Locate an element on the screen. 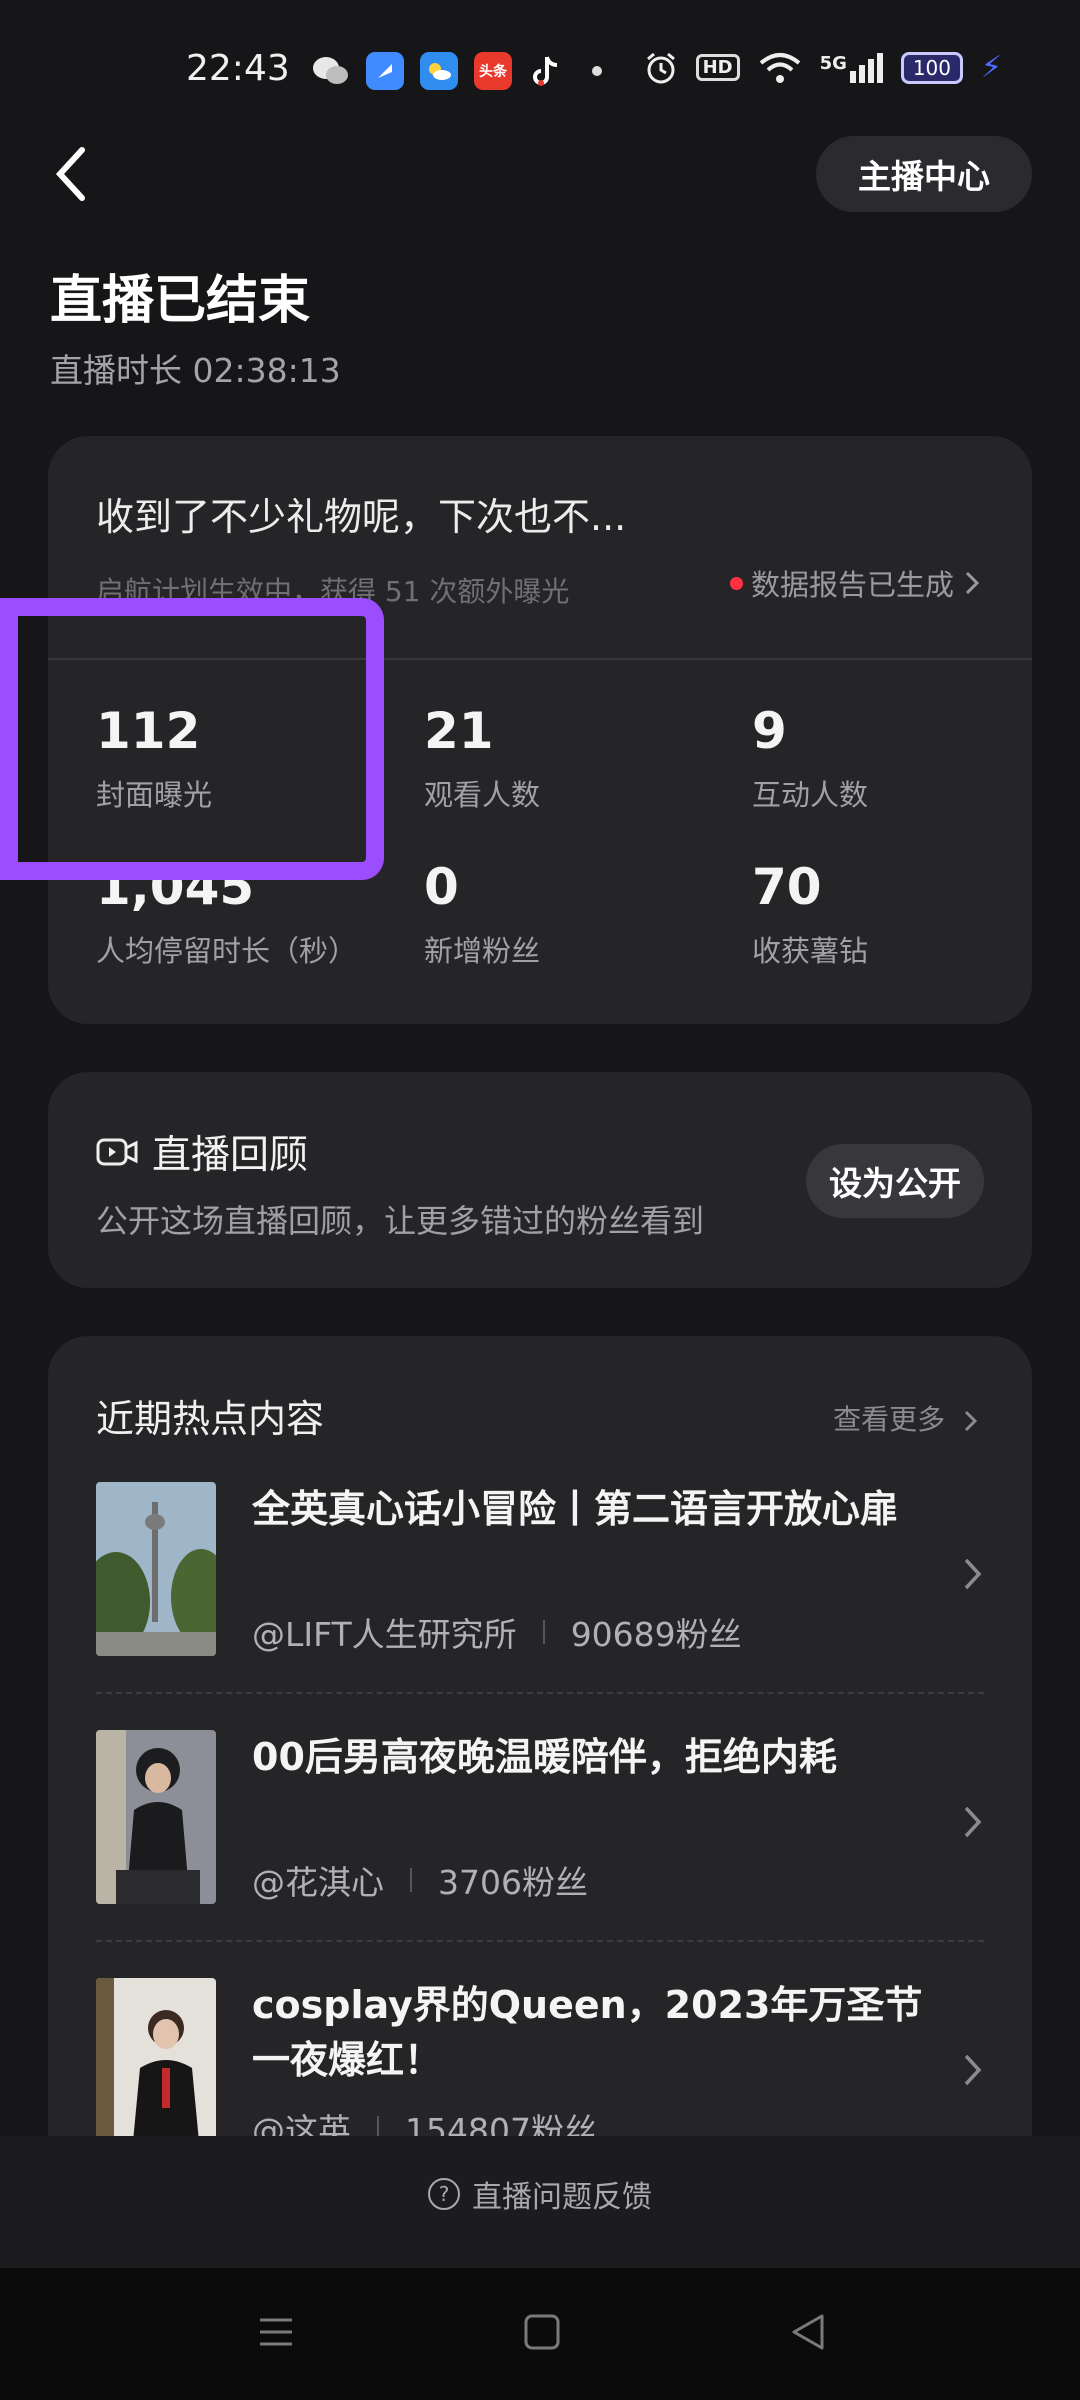 Image resolution: width=1080 pixels, height=2400 pixels. live-replay-card: 直播回顾 公开这场直播回顾，让更多错过的粉丝看到 设为公开 is located at coordinates (540, 1180).